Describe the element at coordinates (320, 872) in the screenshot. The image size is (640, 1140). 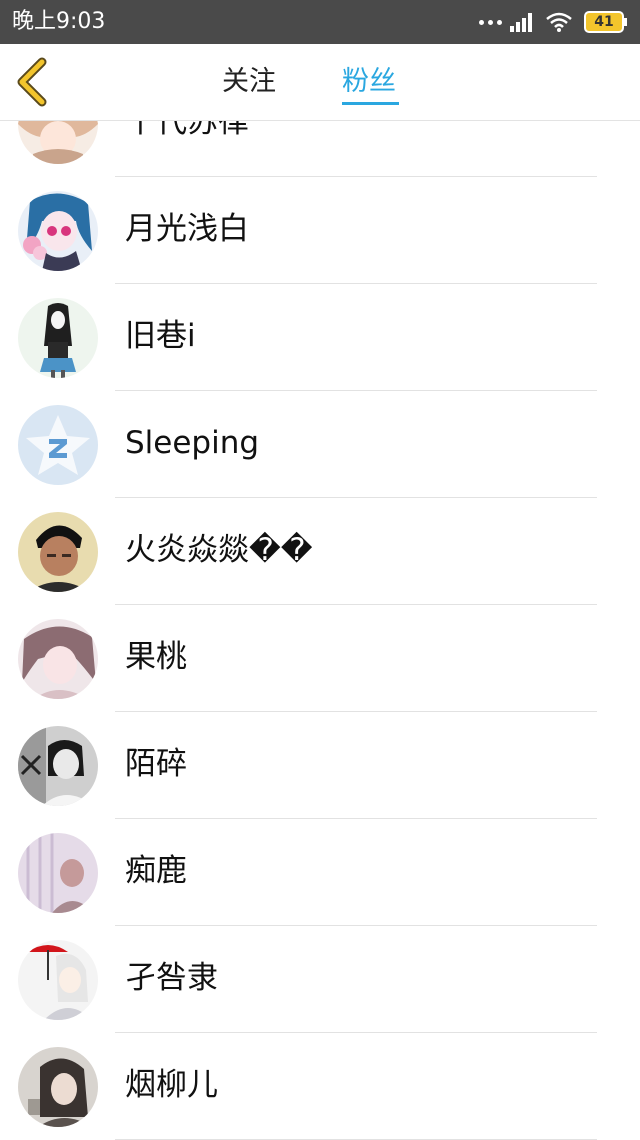
I see `list-item: 痴鹿` at that location.